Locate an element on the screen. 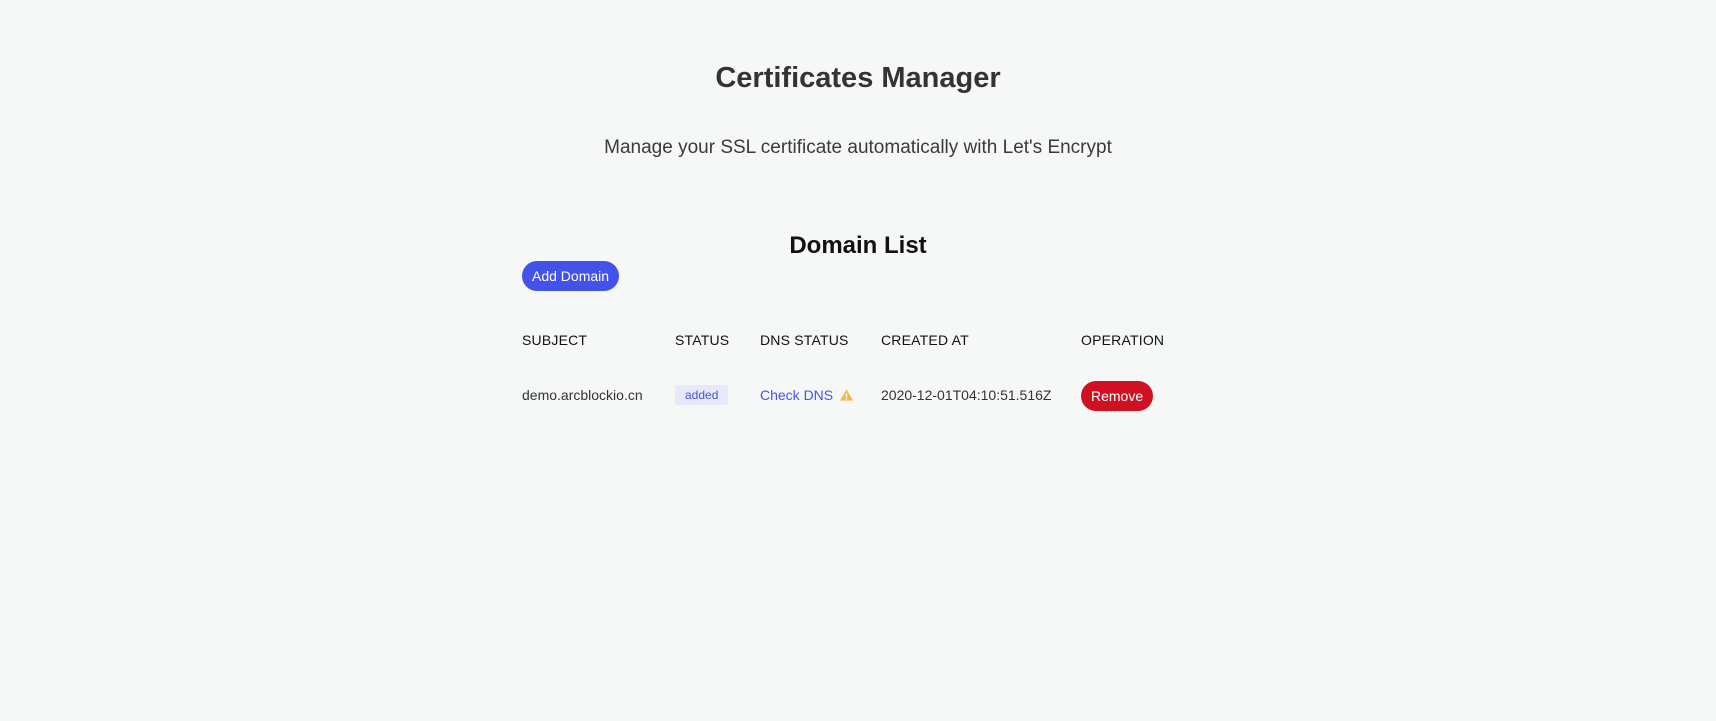  add-domain-button: Add Domain is located at coordinates (571, 276).